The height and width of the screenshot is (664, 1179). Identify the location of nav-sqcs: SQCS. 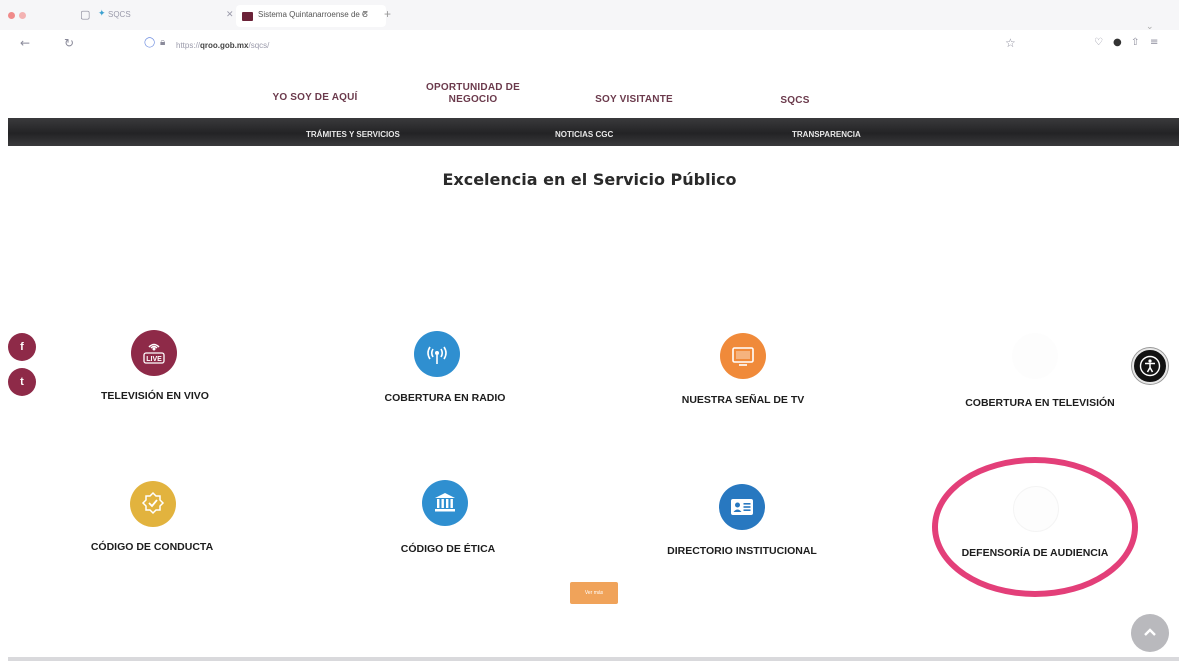
(795, 101).